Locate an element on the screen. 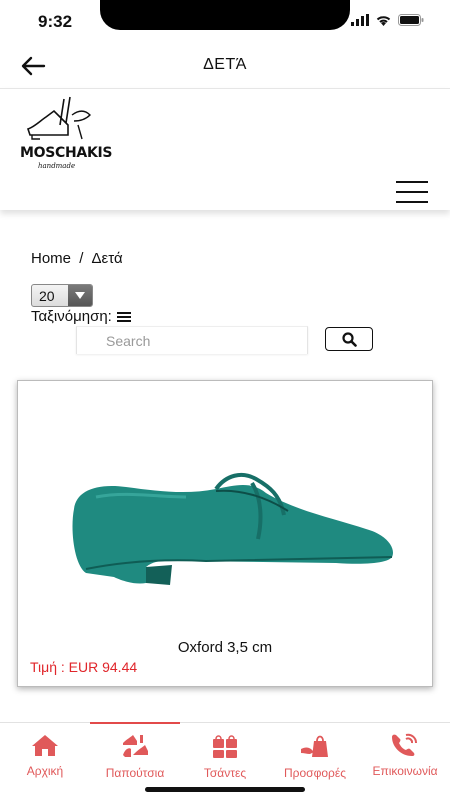  status-time: 9:32 is located at coordinates (55, 21).